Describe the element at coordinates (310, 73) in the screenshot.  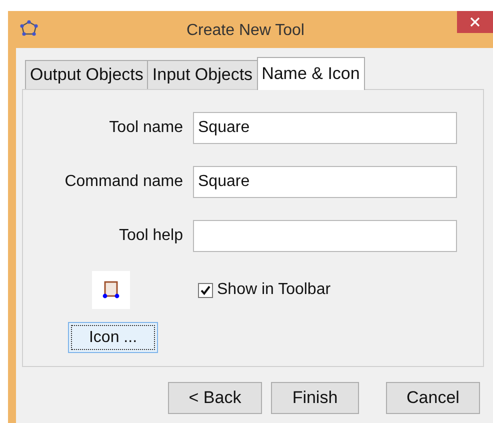
I see `tab: Name & Icon` at that location.